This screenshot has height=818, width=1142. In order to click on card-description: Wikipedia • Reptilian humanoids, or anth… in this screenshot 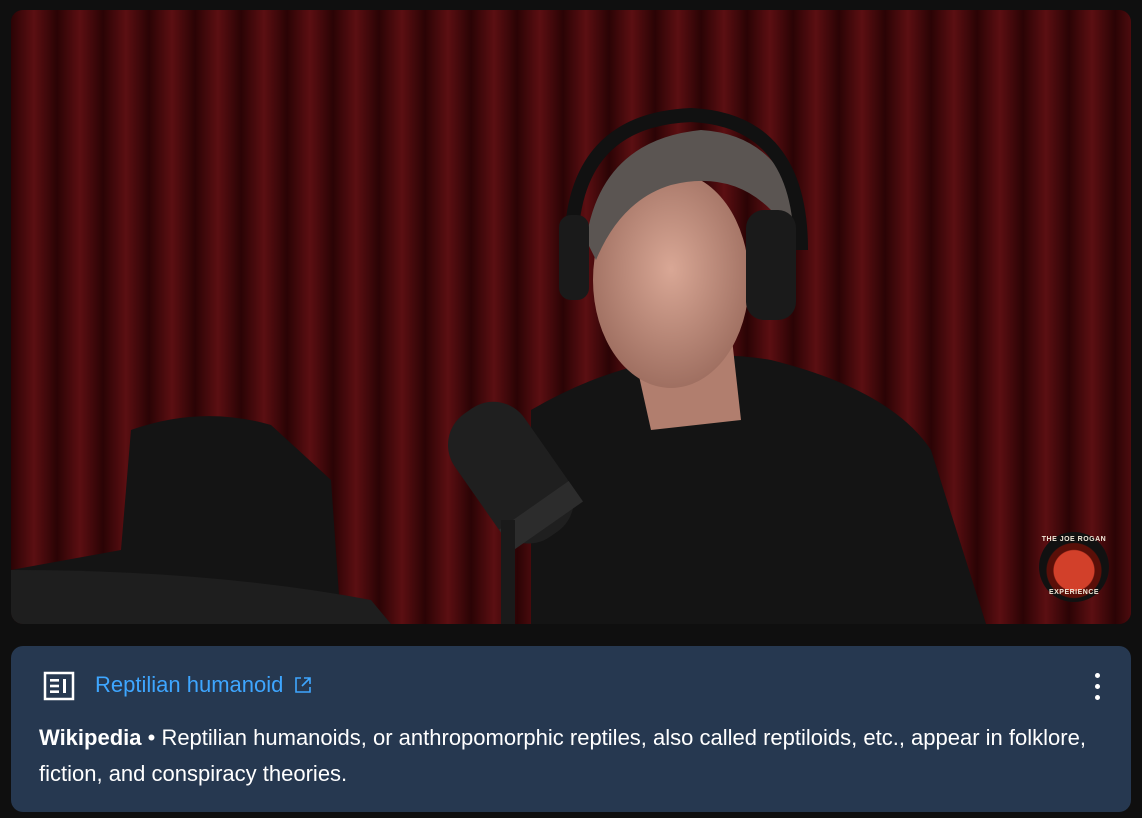, I will do `click(572, 756)`.